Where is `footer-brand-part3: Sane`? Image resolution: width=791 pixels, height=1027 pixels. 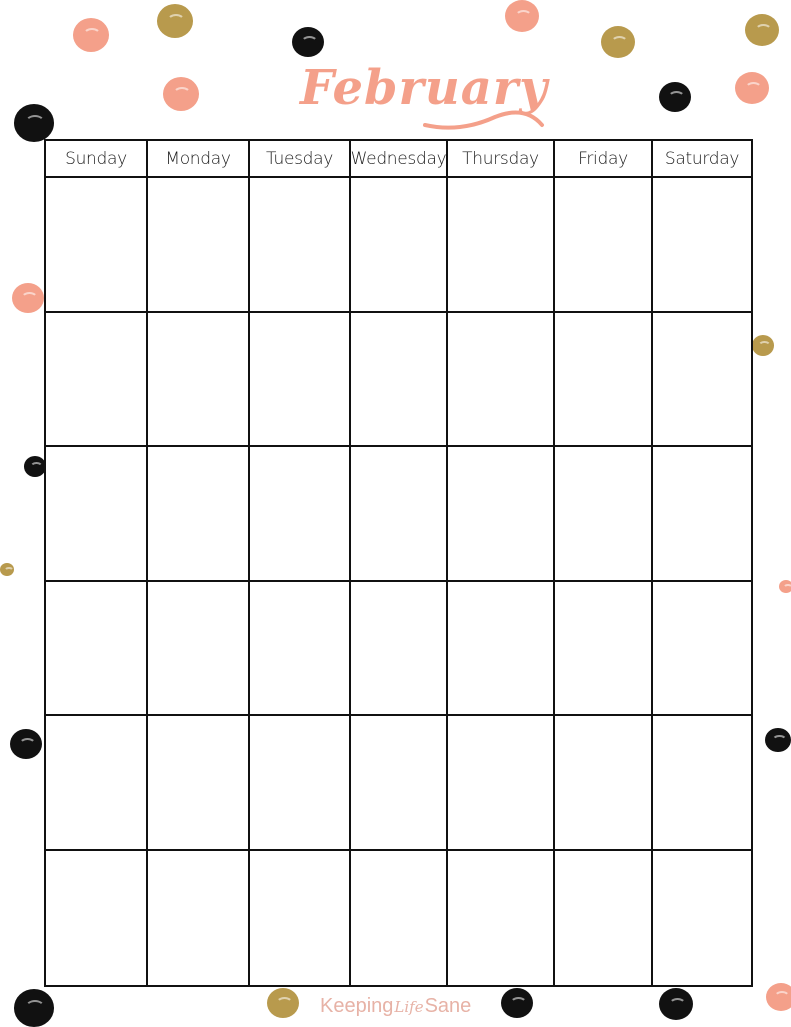 footer-brand-part3: Sane is located at coordinates (448, 1006).